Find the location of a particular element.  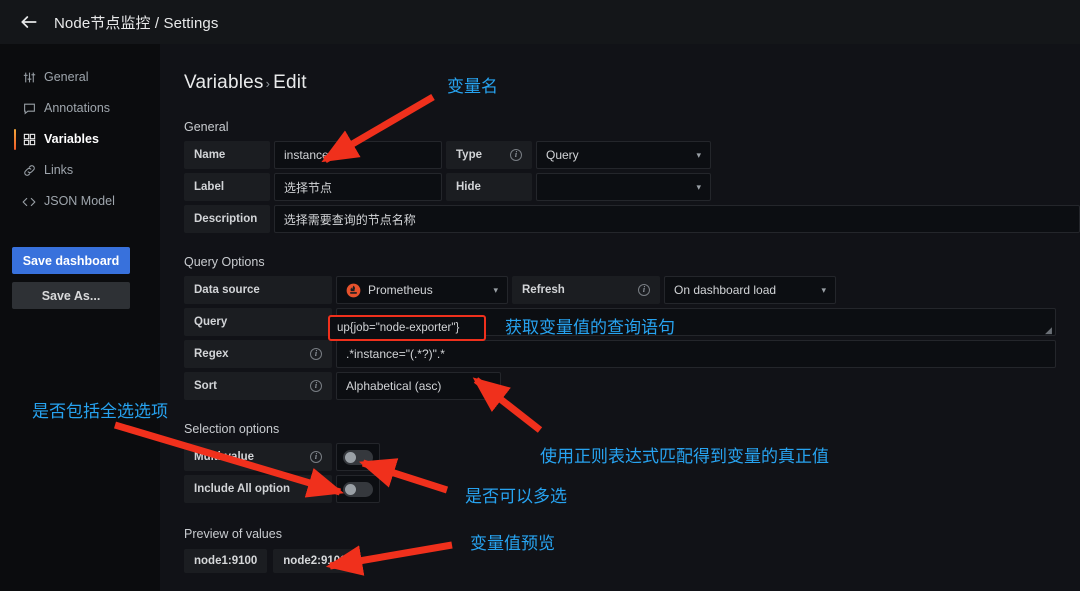

regex-row: Regex i .*instance="(.*?)".* is located at coordinates (632, 354).